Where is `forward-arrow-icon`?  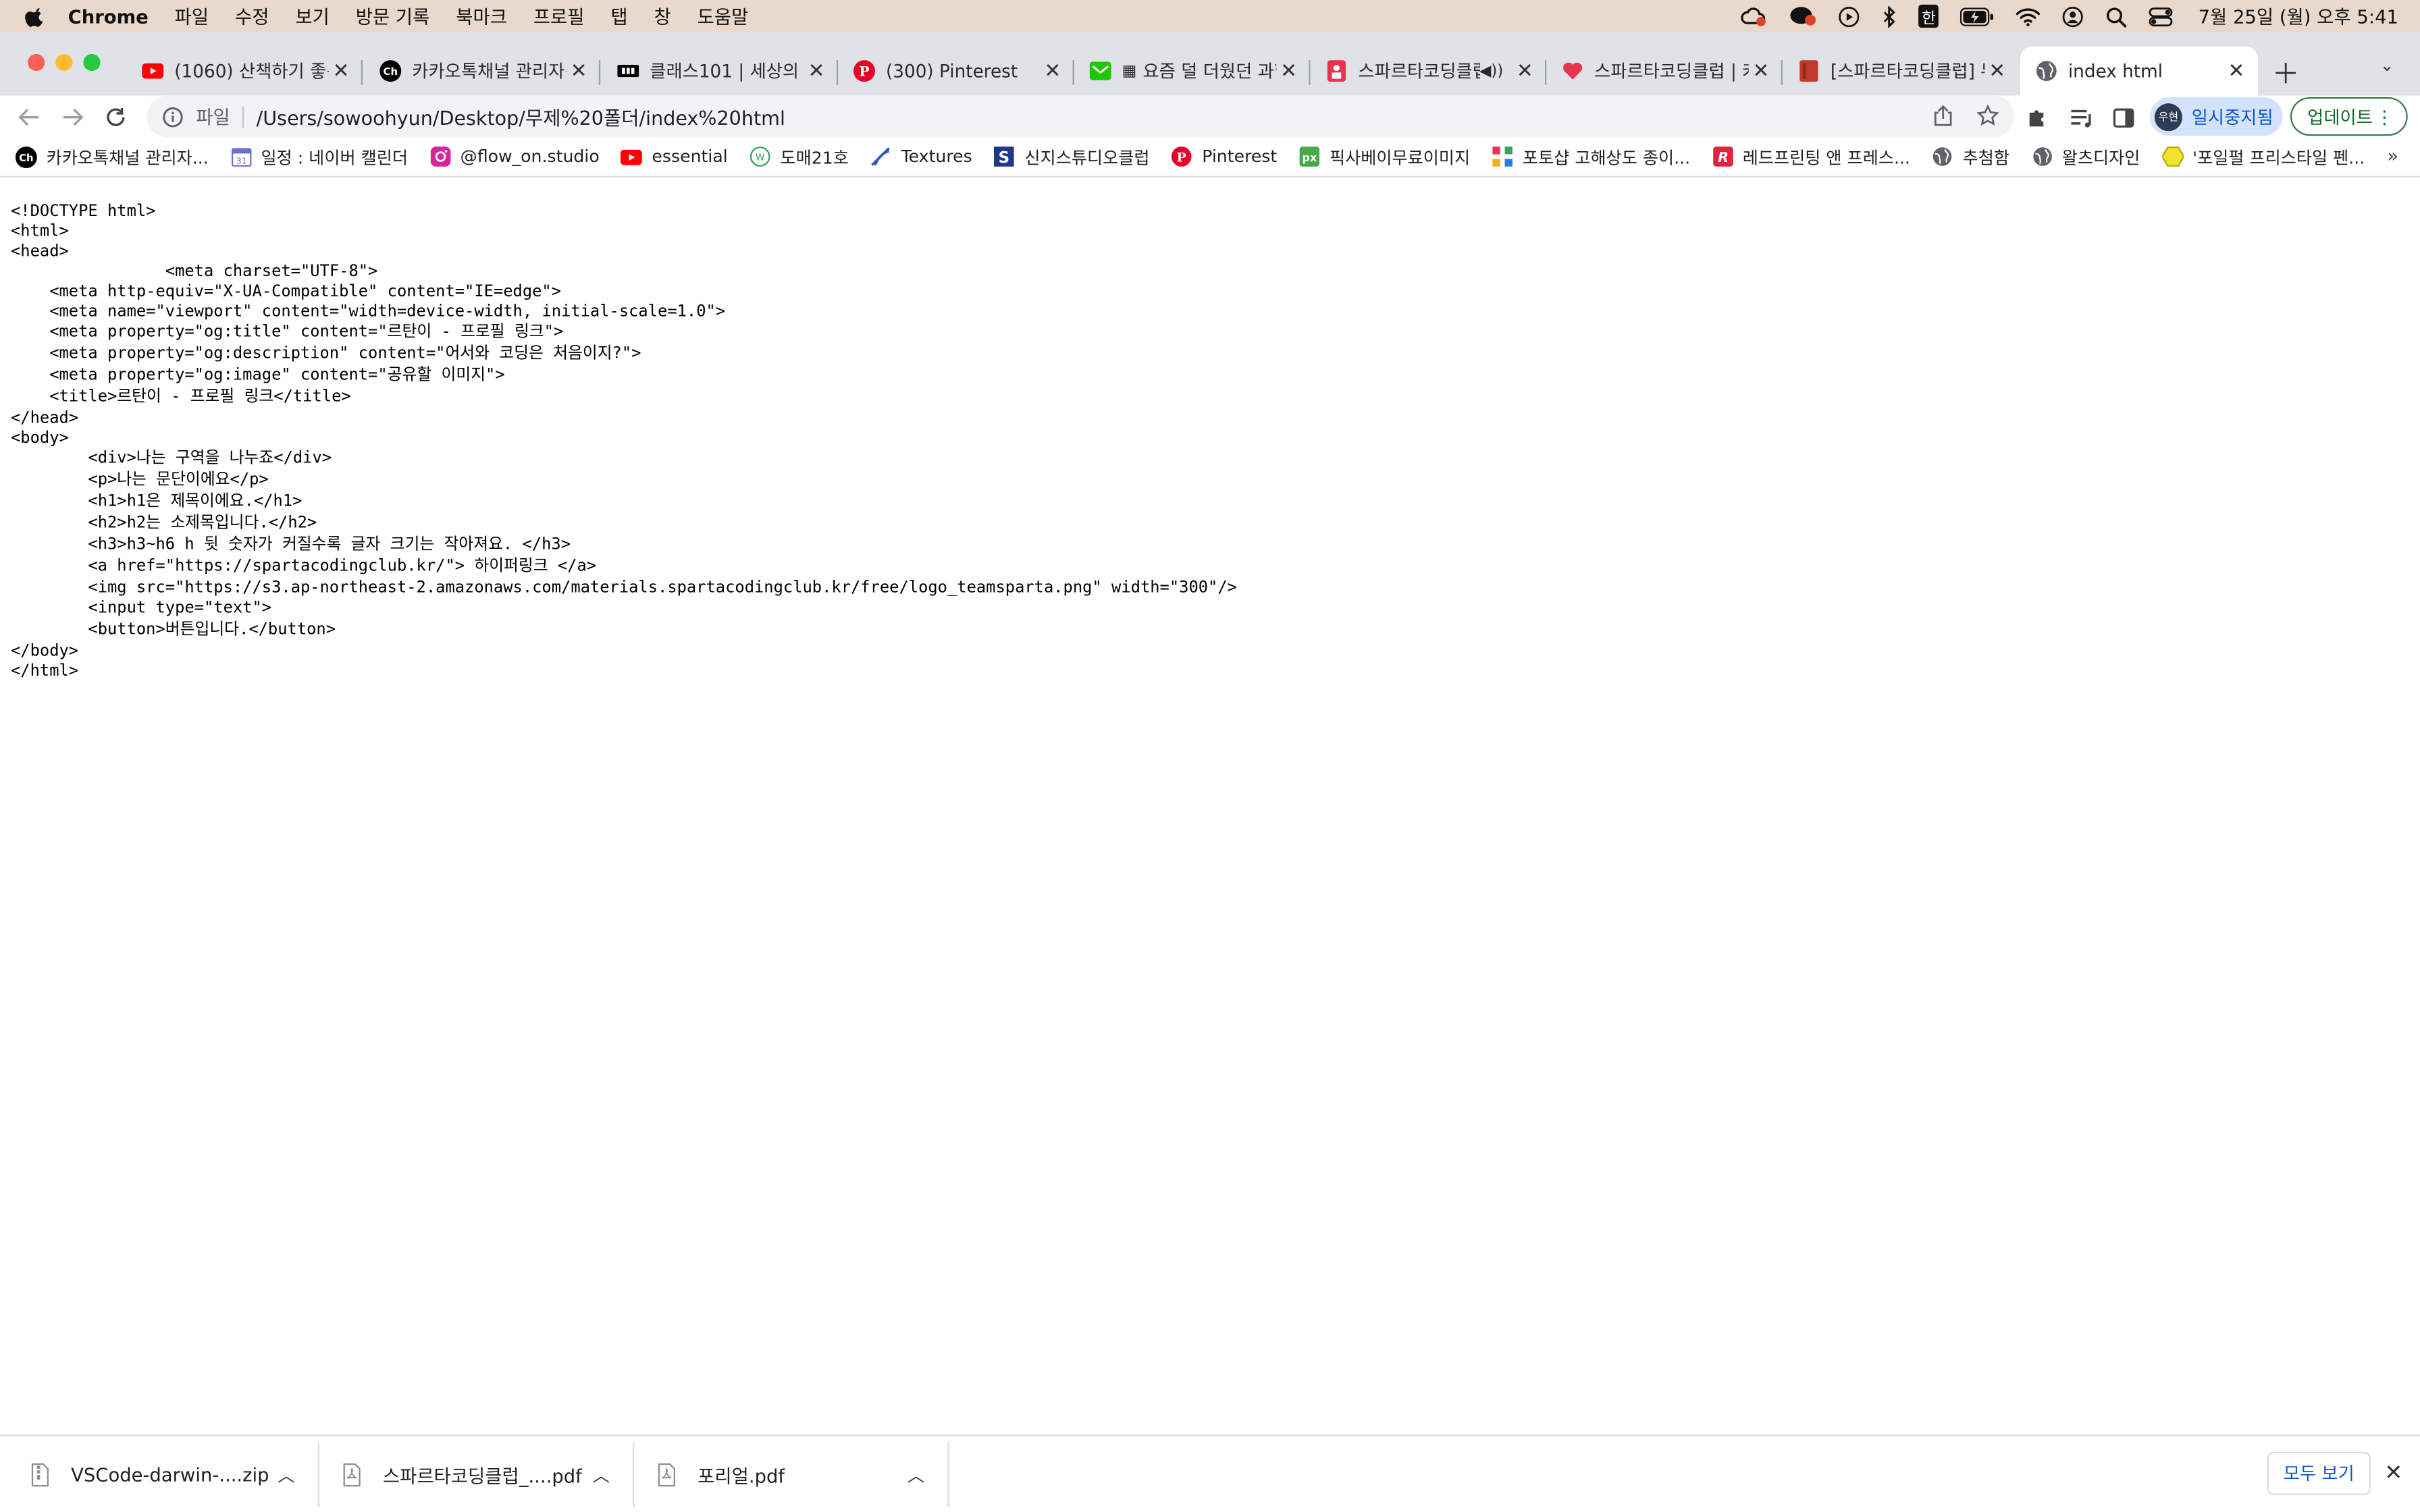
forward-arrow-icon is located at coordinates (72, 118).